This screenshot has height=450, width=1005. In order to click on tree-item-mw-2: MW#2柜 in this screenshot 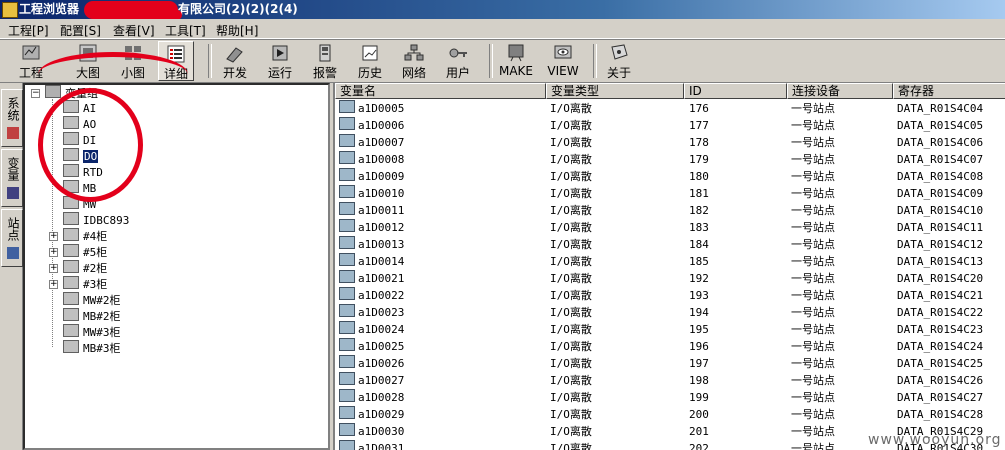, I will do `click(92, 300)`.